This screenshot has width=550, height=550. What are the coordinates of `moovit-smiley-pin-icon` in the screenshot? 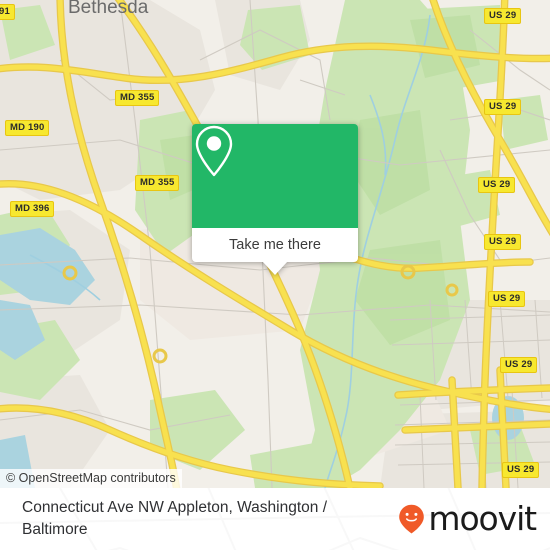 It's located at (412, 519).